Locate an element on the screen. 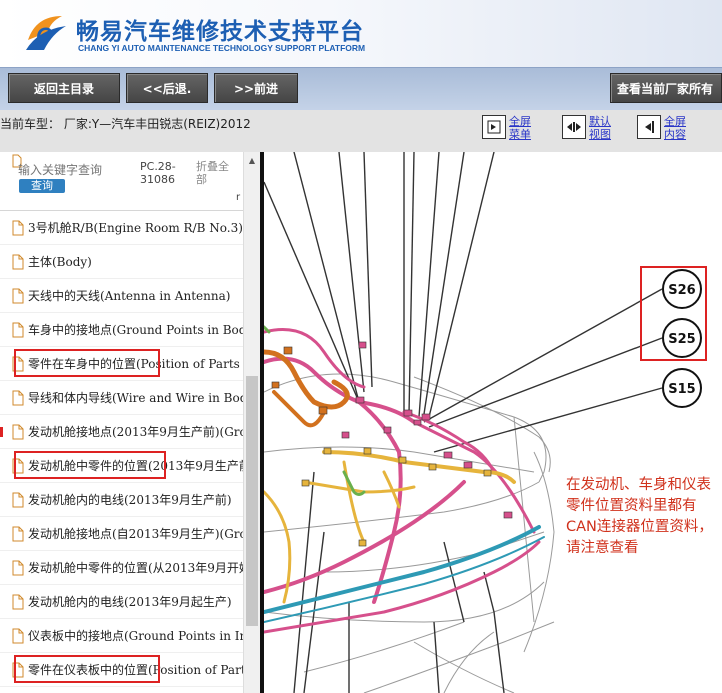 The height and width of the screenshot is (693, 722). tree-item: 3号机舱R/B(Engine Room R/B No.3) is located at coordinates (121, 228).